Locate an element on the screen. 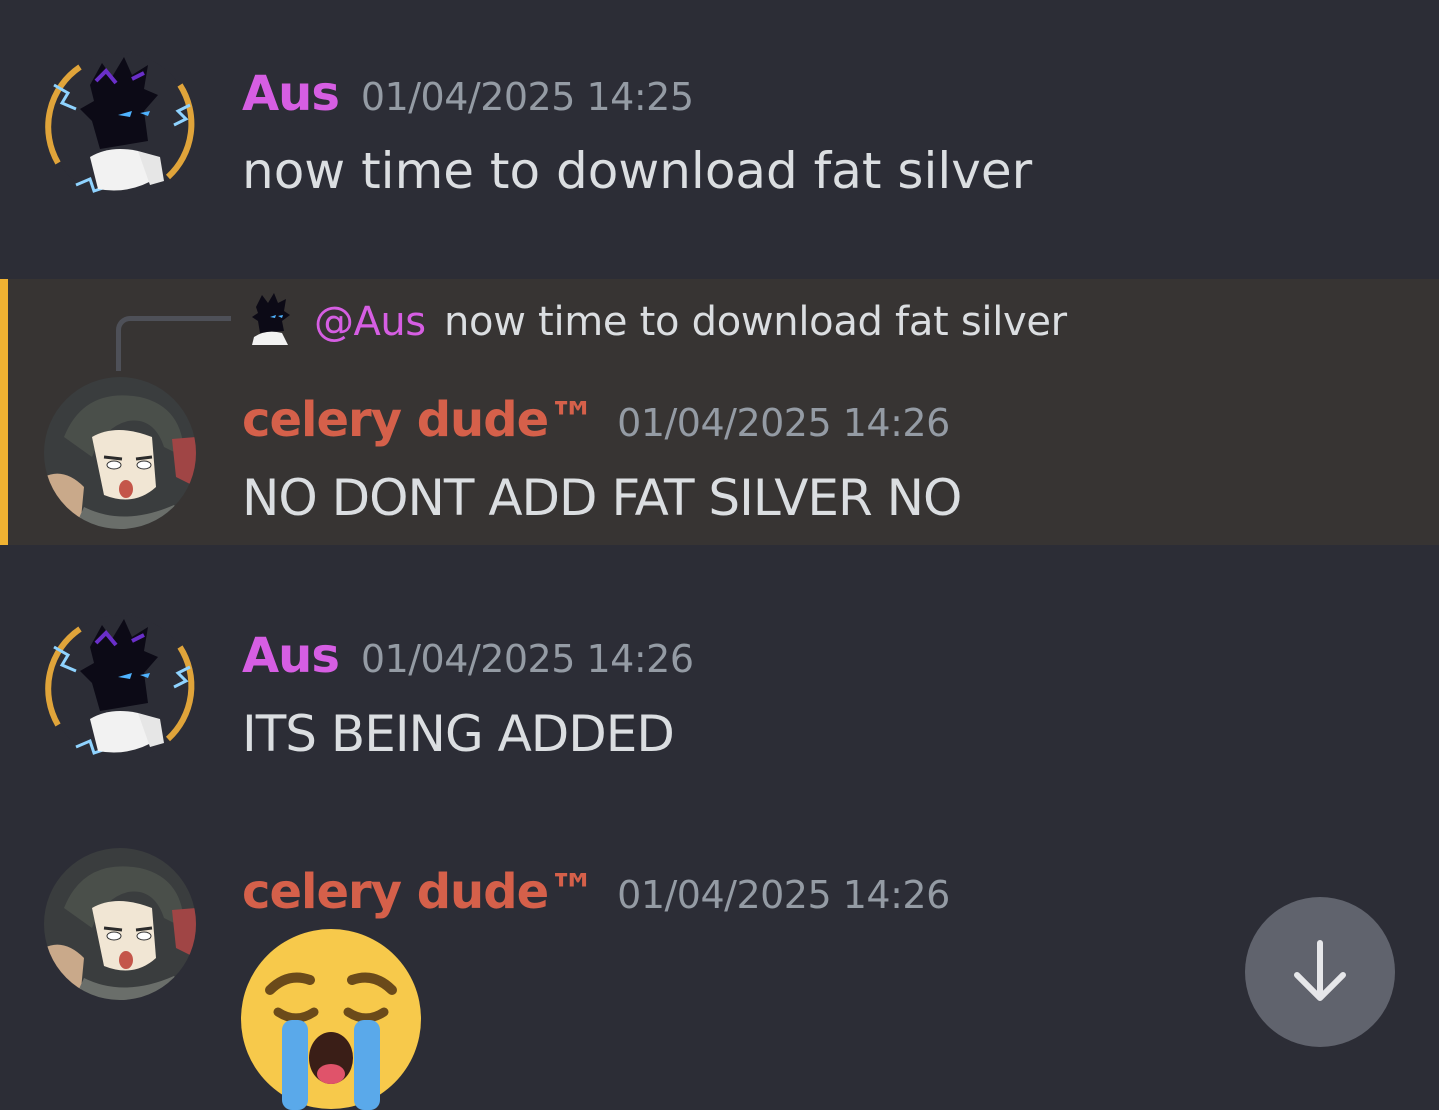 The image size is (1439, 1110). loudly-crying-face-icon is located at coordinates (331, 1019).